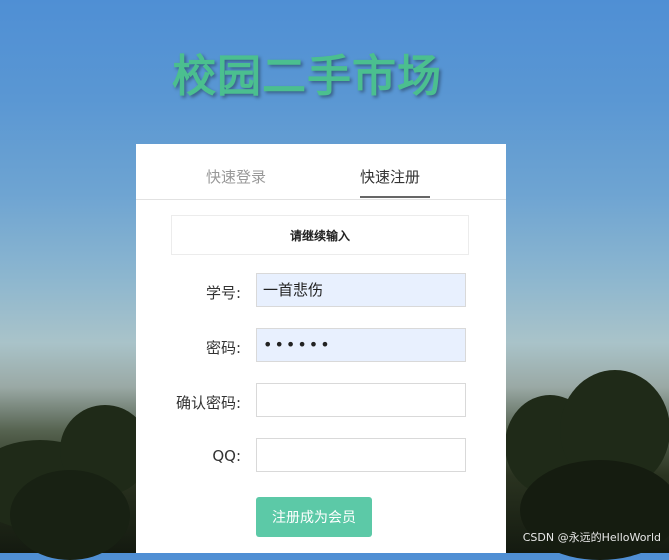 The height and width of the screenshot is (560, 669). I want to click on qq-label: QQ:, so click(226, 456).